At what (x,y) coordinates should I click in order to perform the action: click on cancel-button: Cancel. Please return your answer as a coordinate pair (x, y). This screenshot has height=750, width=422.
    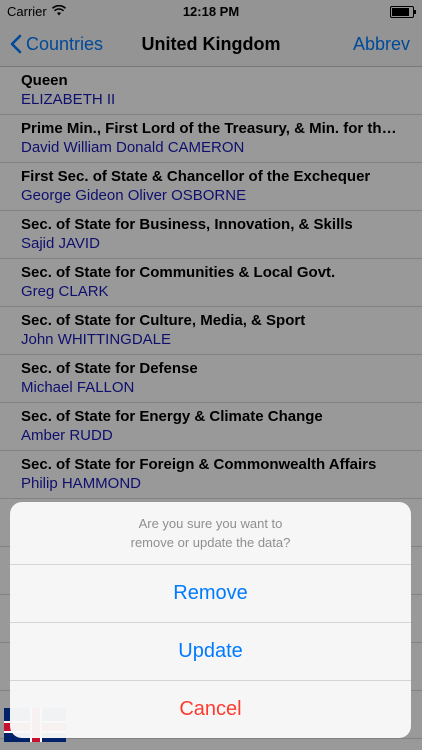
    Looking at the image, I should click on (210, 709).